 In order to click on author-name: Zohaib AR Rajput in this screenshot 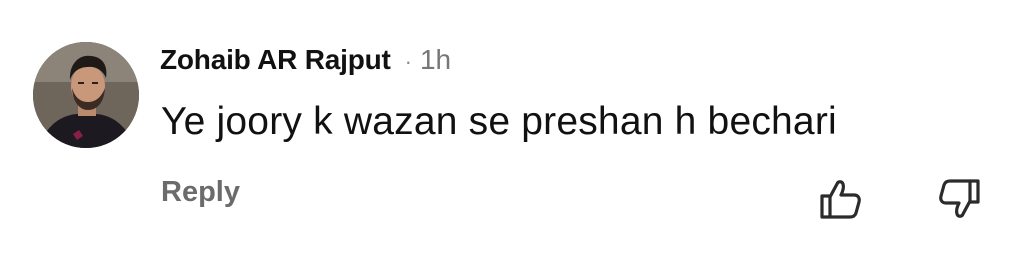, I will do `click(275, 60)`.